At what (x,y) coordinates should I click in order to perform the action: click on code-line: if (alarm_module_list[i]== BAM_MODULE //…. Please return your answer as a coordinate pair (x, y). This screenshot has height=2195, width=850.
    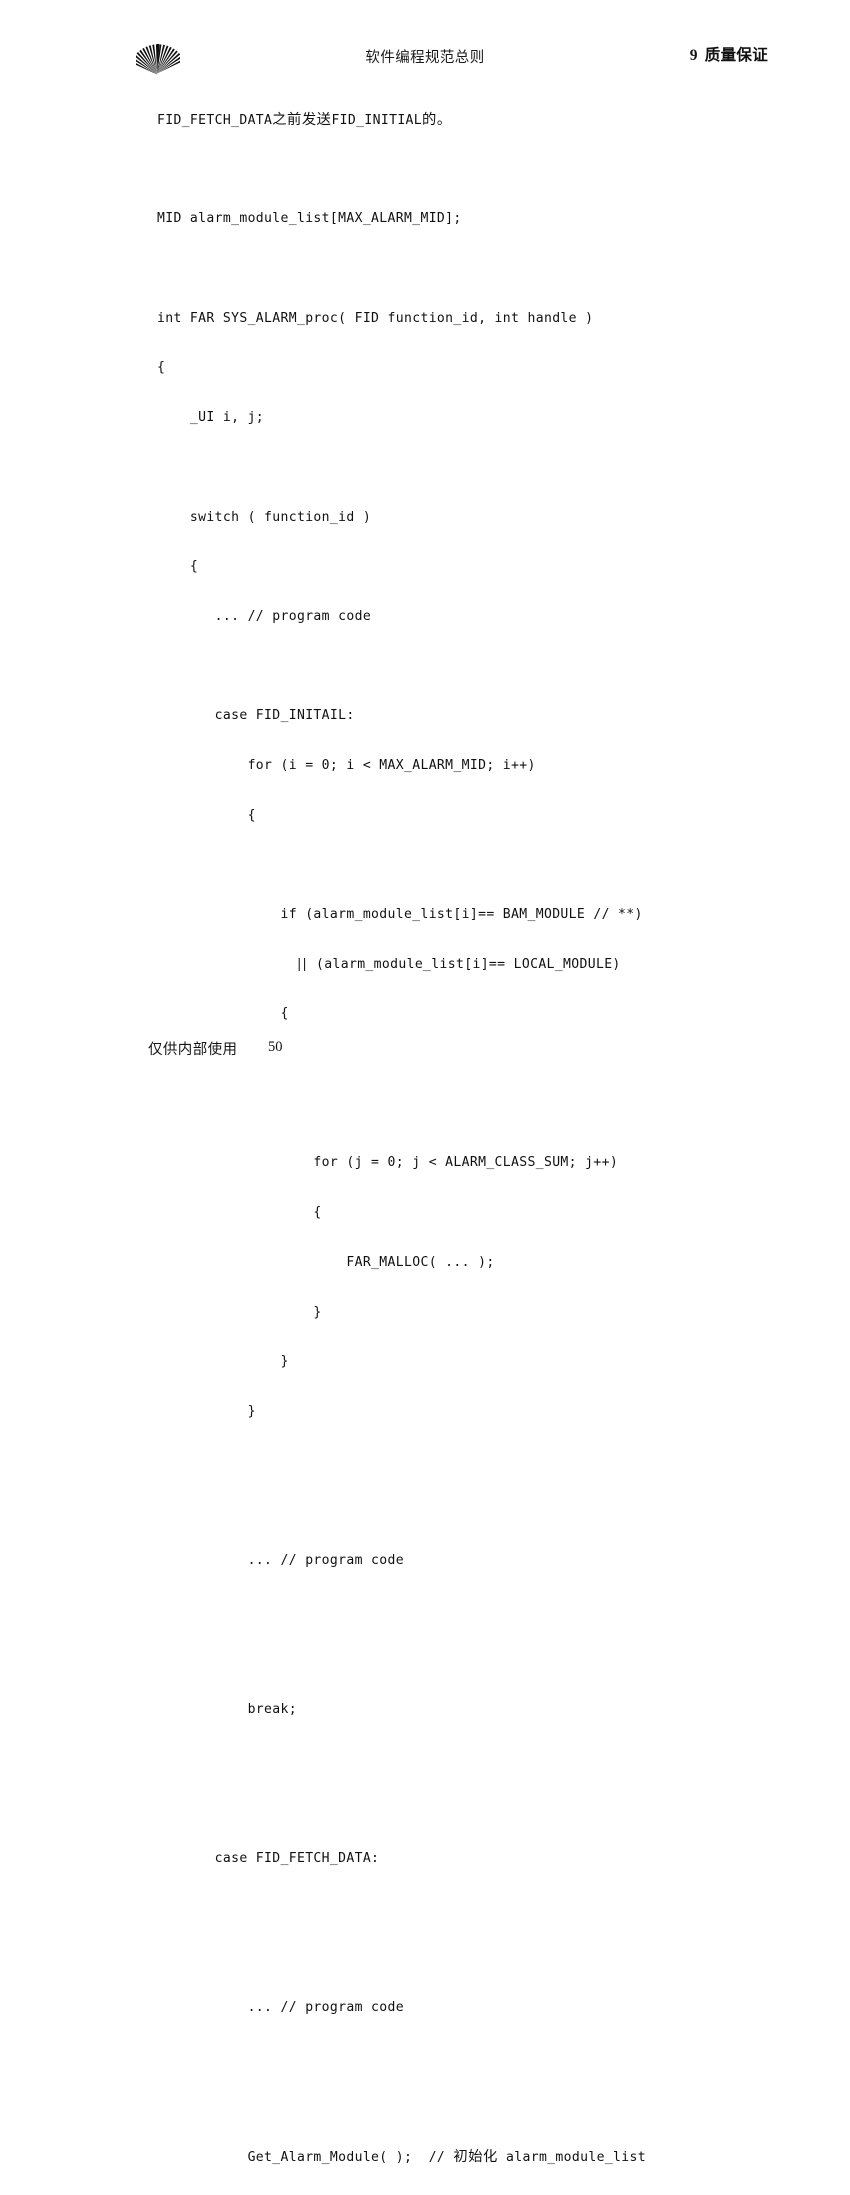
    Looking at the image, I should click on (477, 915).